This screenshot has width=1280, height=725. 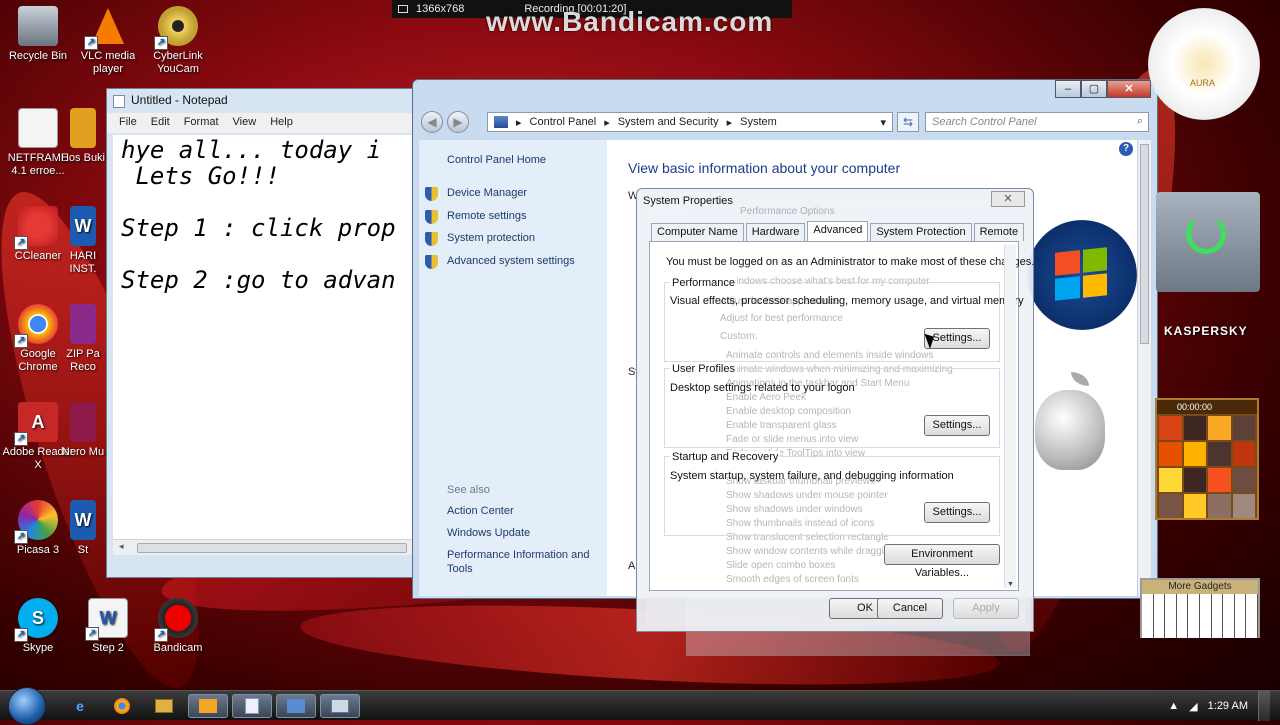 What do you see at coordinates (1193, 706) in the screenshot?
I see `speaker-icon: ◢` at bounding box center [1193, 706].